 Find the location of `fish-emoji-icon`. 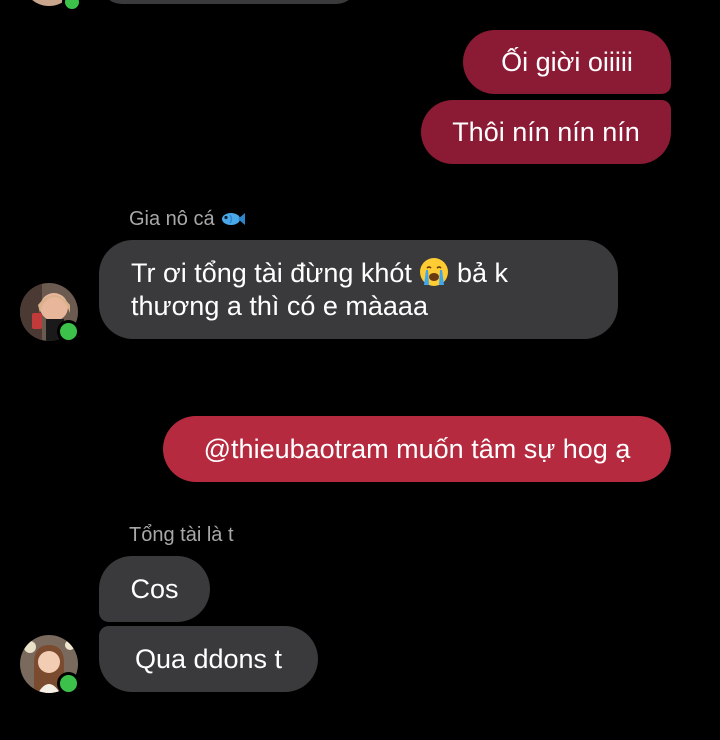

fish-emoji-icon is located at coordinates (233, 219).